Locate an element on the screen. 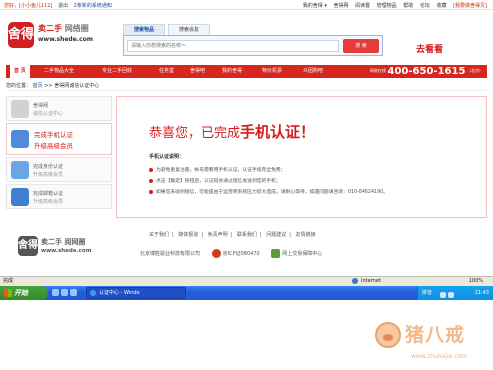 The width and height of the screenshot is (493, 370). quick-launch is located at coordinates (67, 293).